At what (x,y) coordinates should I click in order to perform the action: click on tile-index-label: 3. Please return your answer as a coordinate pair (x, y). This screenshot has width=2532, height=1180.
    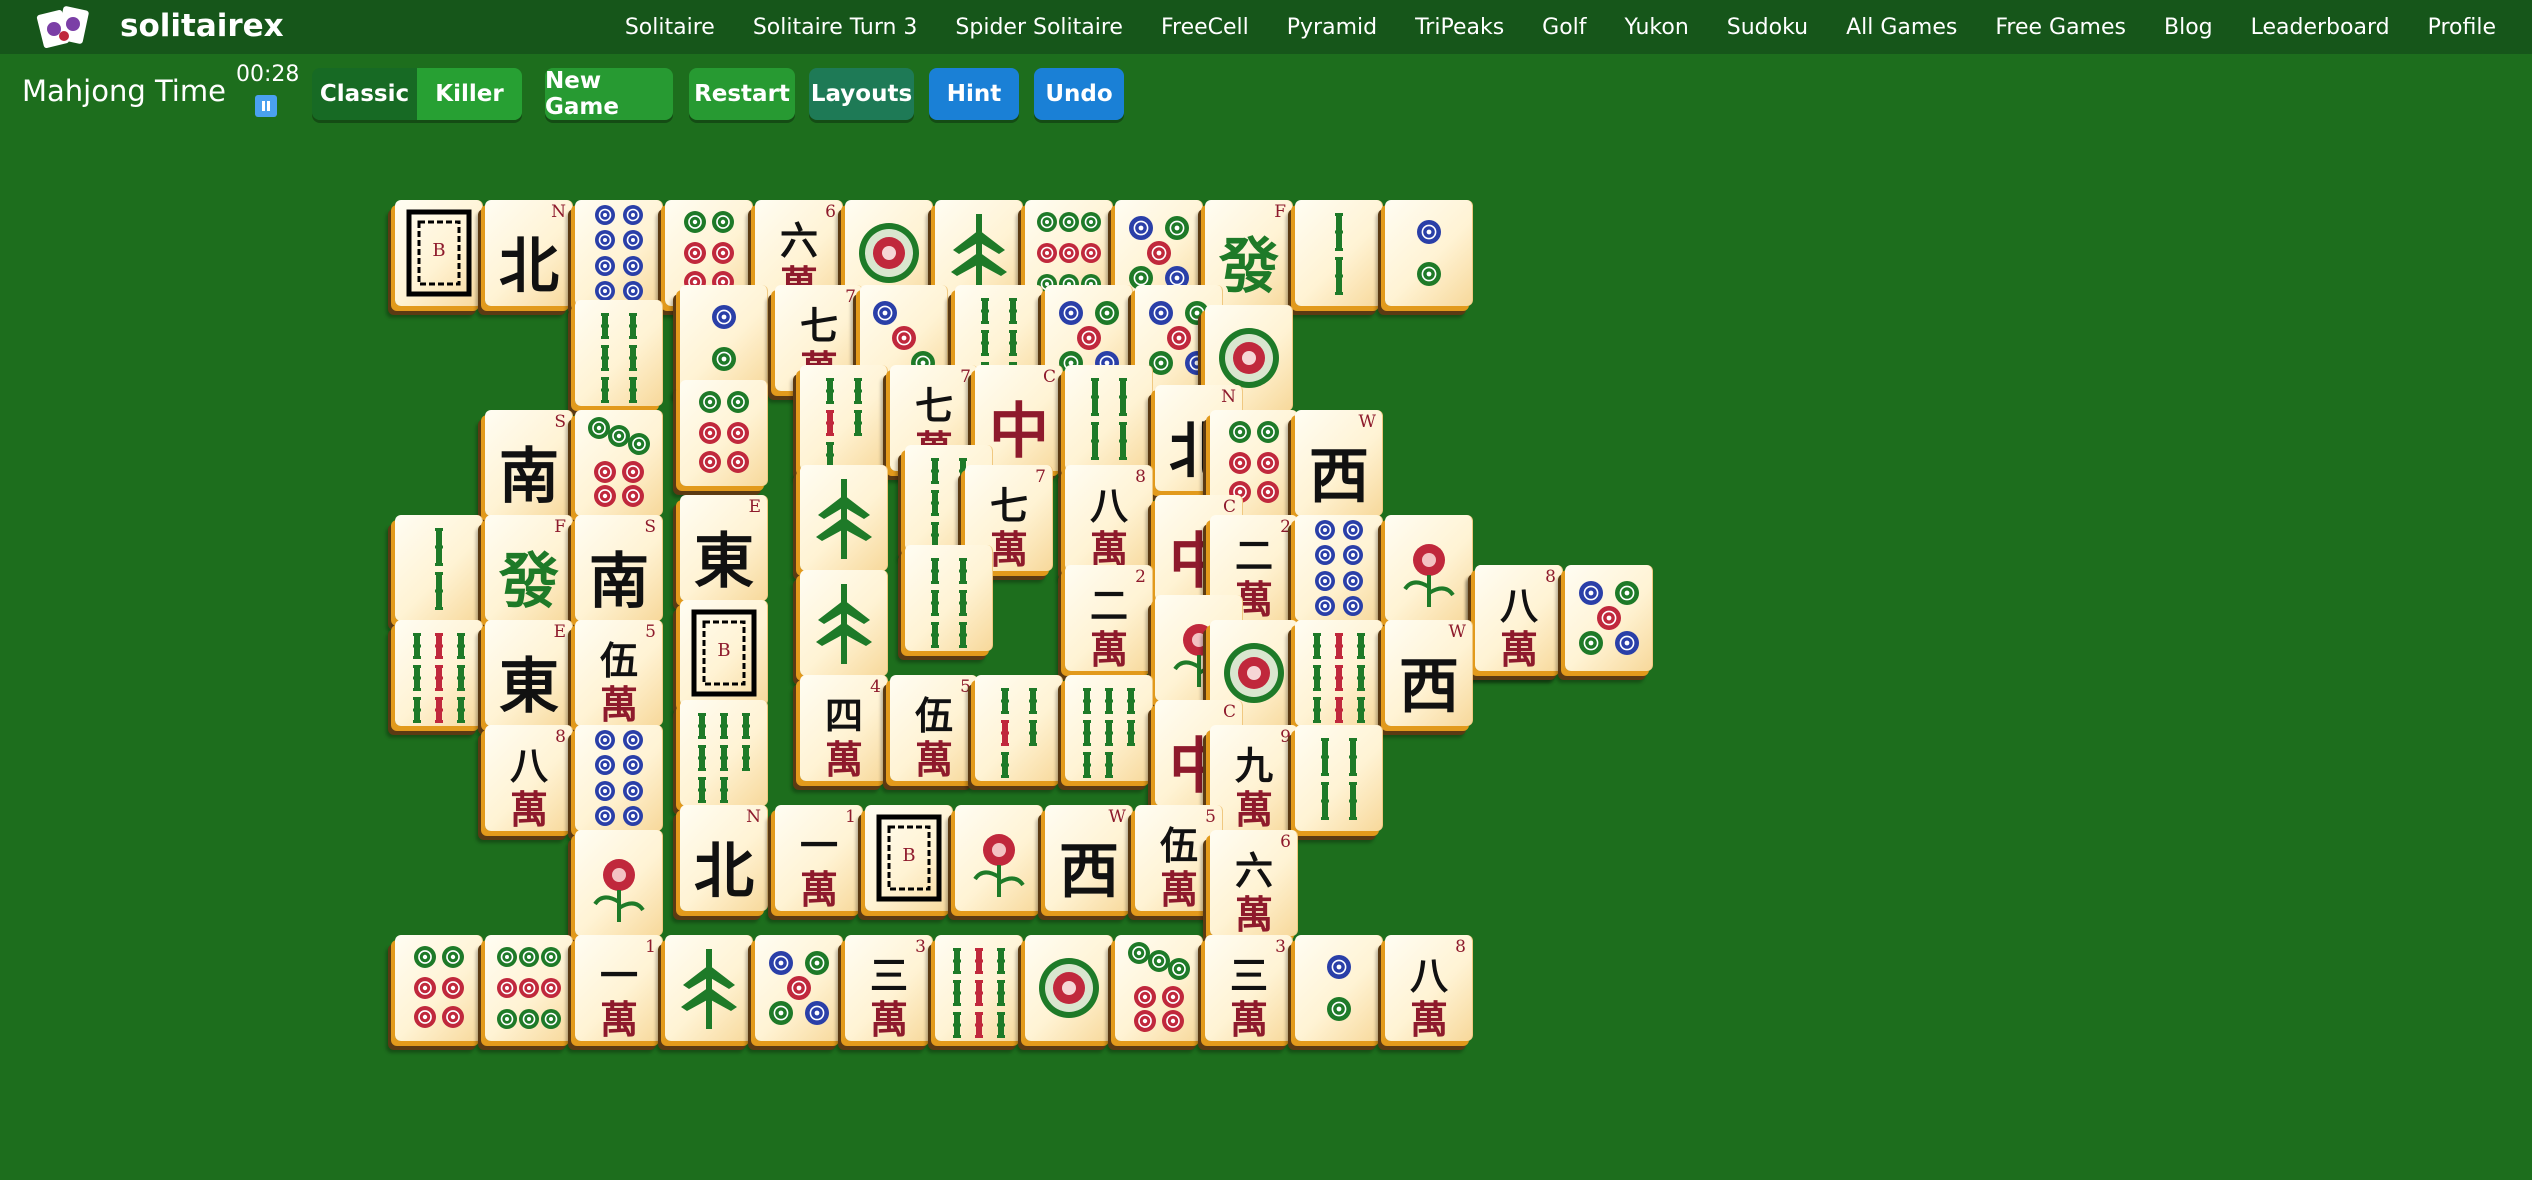
    Looking at the image, I should click on (1280, 947).